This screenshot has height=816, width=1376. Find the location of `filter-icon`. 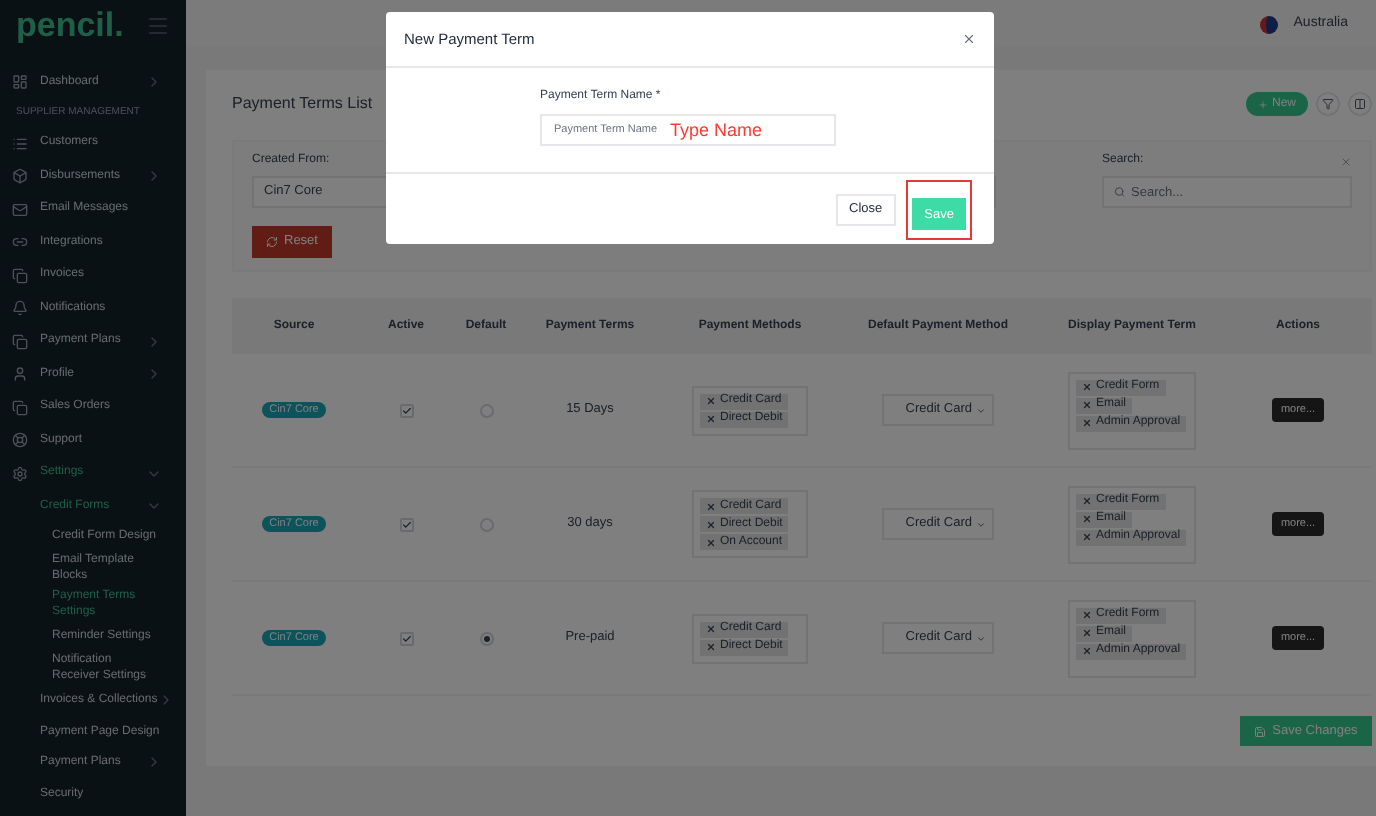

filter-icon is located at coordinates (1328, 104).